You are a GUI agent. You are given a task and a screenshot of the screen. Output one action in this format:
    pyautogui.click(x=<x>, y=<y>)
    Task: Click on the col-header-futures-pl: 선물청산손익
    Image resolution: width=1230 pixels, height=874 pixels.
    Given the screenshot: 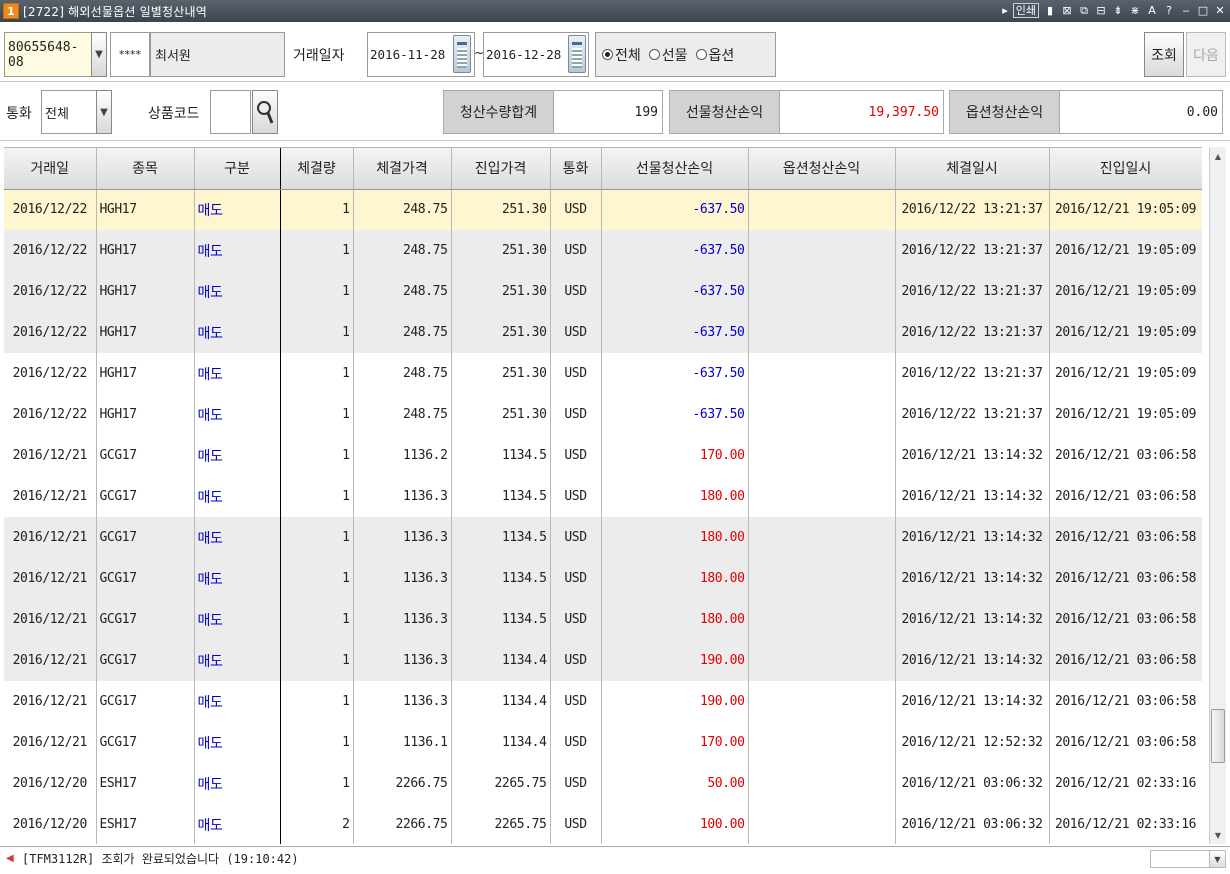 What is the action you would take?
    pyautogui.click(x=675, y=169)
    